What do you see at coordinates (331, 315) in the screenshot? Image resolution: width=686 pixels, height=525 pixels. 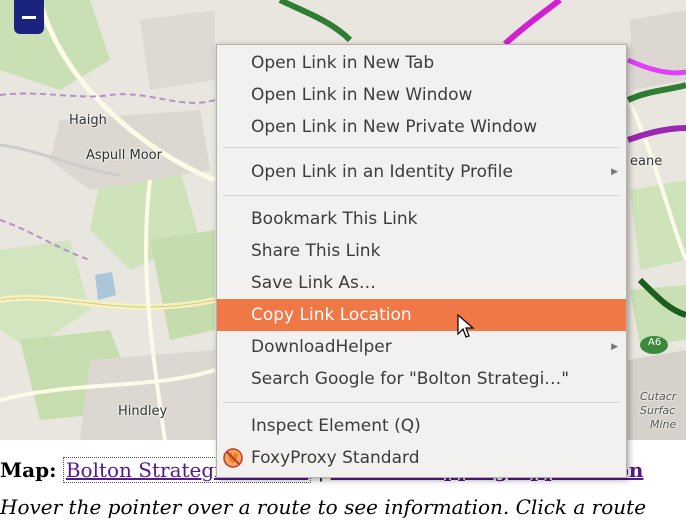 I see `menu-item-label: Copy Link Location` at bounding box center [331, 315].